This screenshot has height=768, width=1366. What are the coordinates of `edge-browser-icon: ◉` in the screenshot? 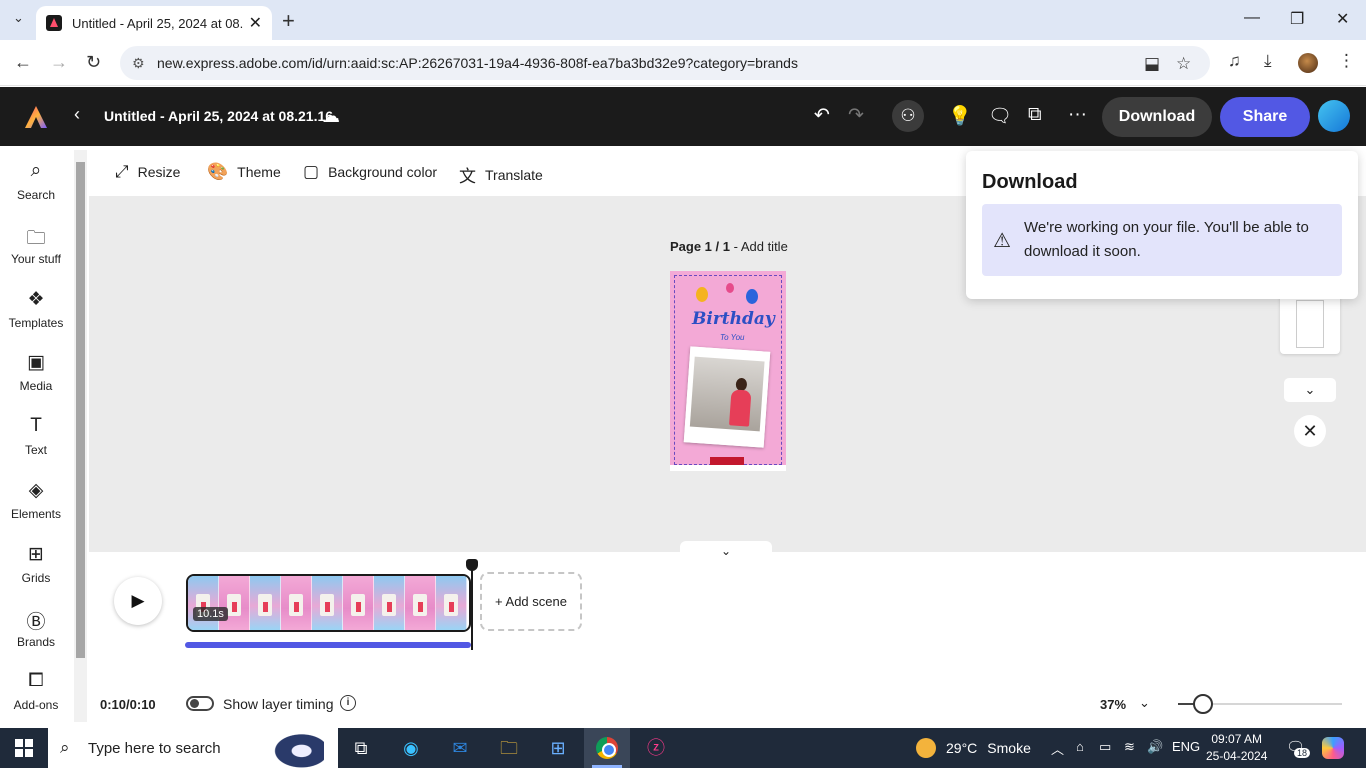 It's located at (411, 748).